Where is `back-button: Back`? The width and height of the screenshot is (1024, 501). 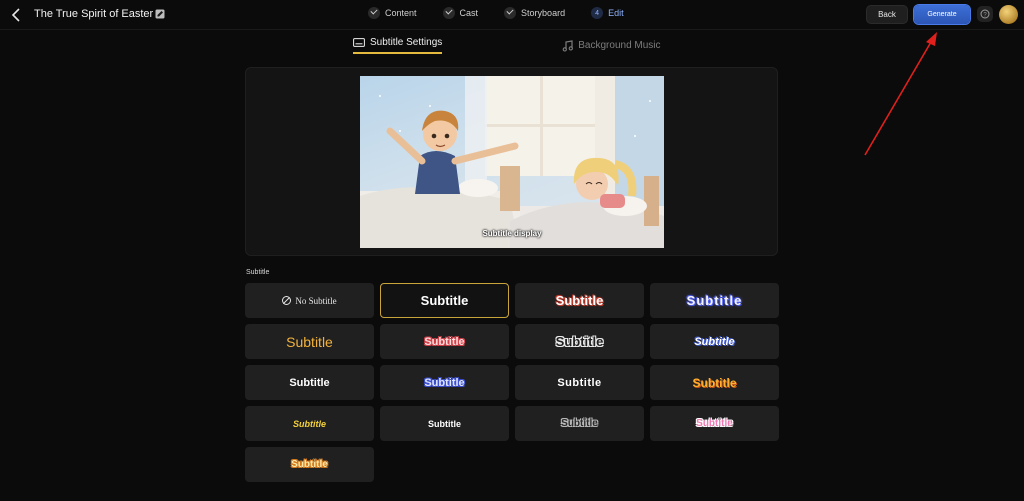
back-button: Back is located at coordinates (887, 14).